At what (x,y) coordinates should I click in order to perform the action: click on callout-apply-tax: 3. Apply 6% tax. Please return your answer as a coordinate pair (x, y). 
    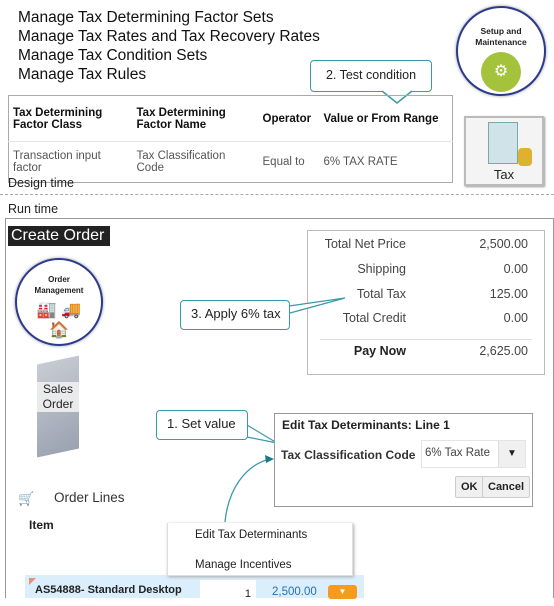
    Looking at the image, I should click on (235, 315).